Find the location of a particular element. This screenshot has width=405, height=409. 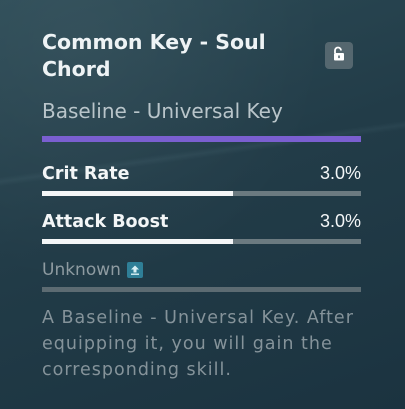

stat-name: Attack Boost is located at coordinates (105, 222).